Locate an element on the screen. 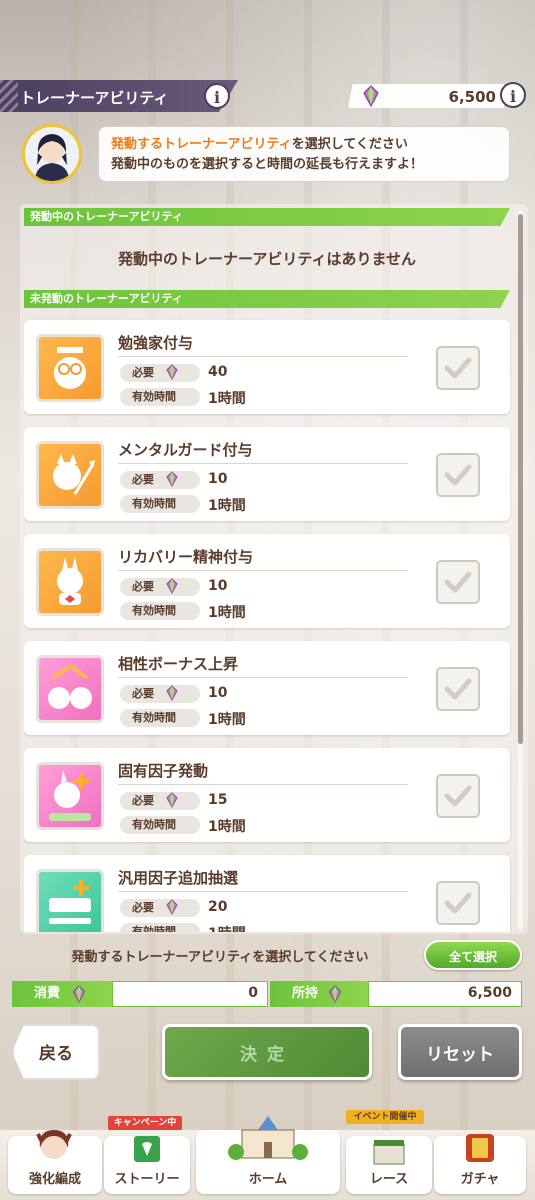 This screenshot has height=1200, width=535. campaign-badge: キャンペーン中 is located at coordinates (145, 1123).